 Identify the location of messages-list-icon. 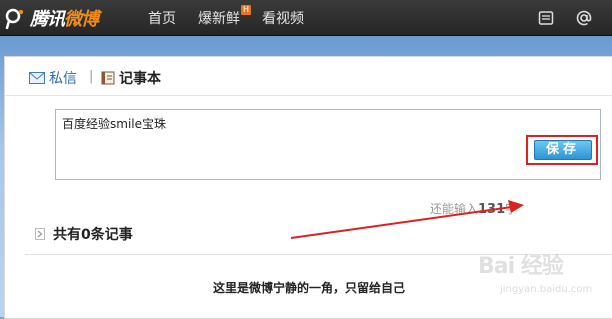
(546, 18).